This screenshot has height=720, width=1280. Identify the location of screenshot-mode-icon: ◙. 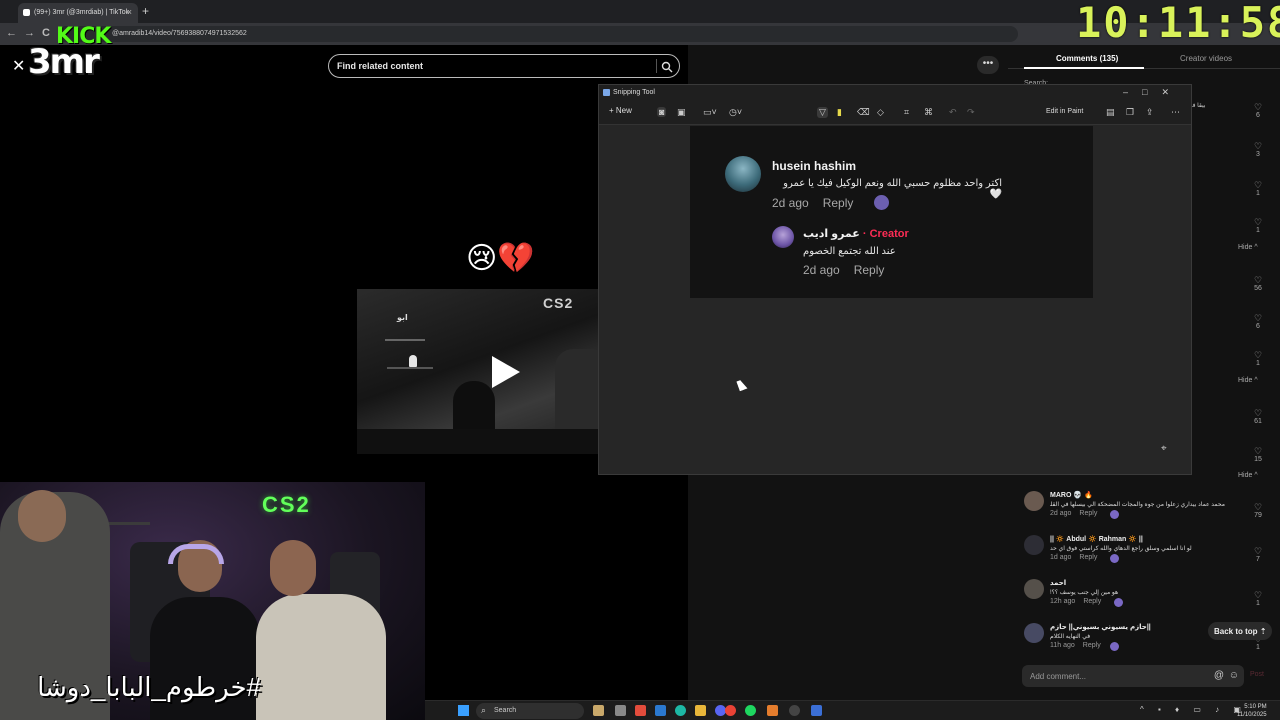
(662, 112).